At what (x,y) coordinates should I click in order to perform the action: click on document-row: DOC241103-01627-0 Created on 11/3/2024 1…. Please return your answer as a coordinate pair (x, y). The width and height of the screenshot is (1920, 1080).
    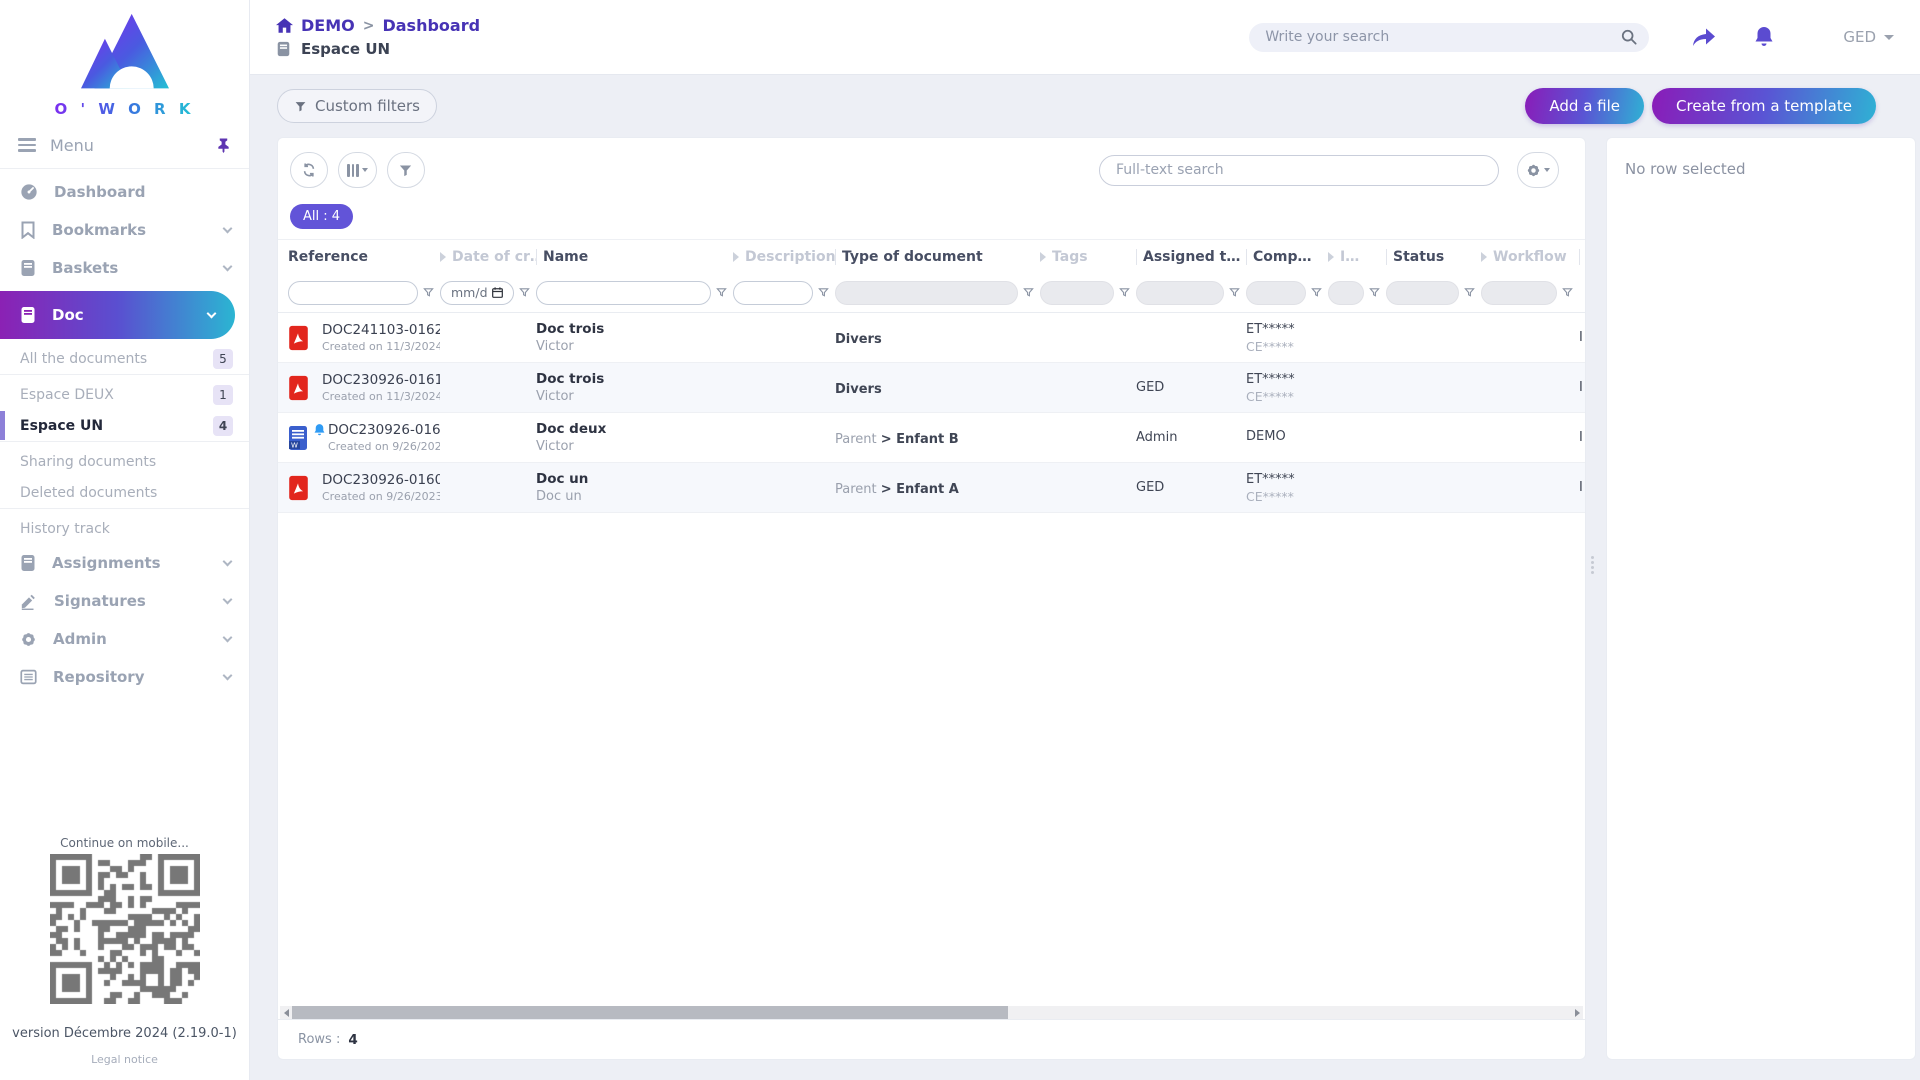
    Looking at the image, I should click on (931, 338).